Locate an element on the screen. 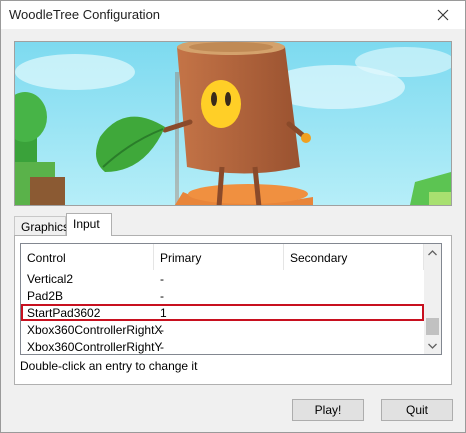 Image resolution: width=466 pixels, height=433 pixels. list-row-selected: StartPad3602 1 is located at coordinates (222, 312).